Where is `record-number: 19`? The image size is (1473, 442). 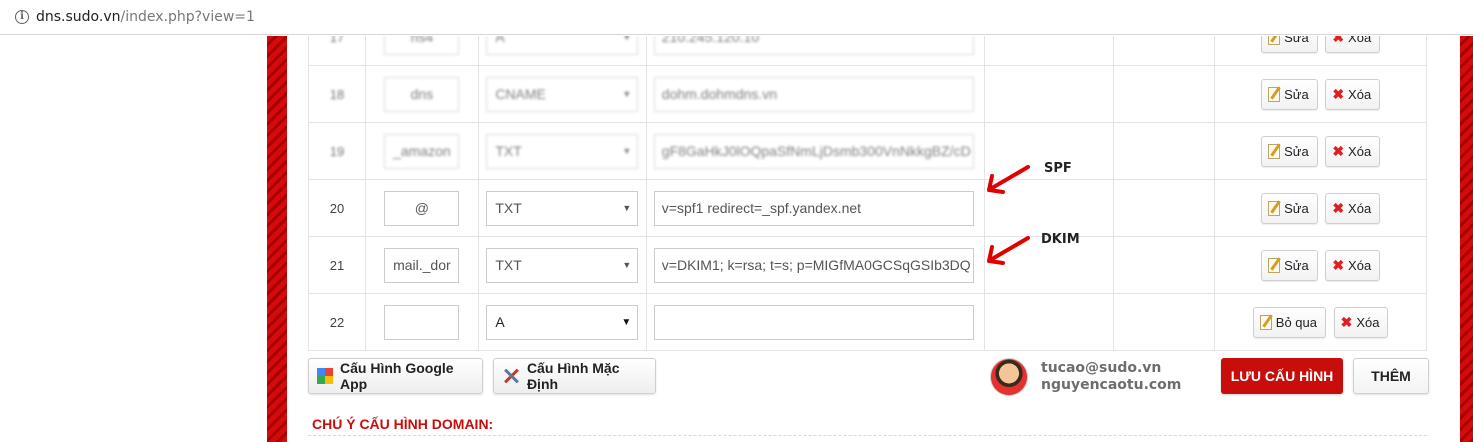
record-number: 19 is located at coordinates (337, 151).